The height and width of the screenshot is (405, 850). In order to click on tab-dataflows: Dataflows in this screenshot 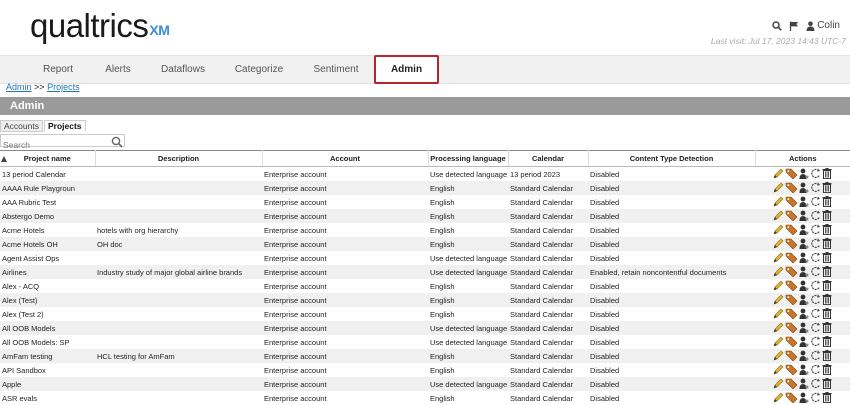, I will do `click(183, 69)`.